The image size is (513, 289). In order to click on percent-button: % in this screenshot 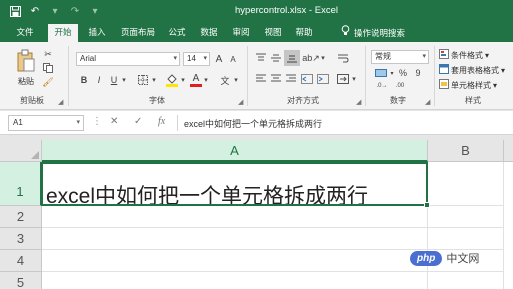, I will do `click(403, 73)`.